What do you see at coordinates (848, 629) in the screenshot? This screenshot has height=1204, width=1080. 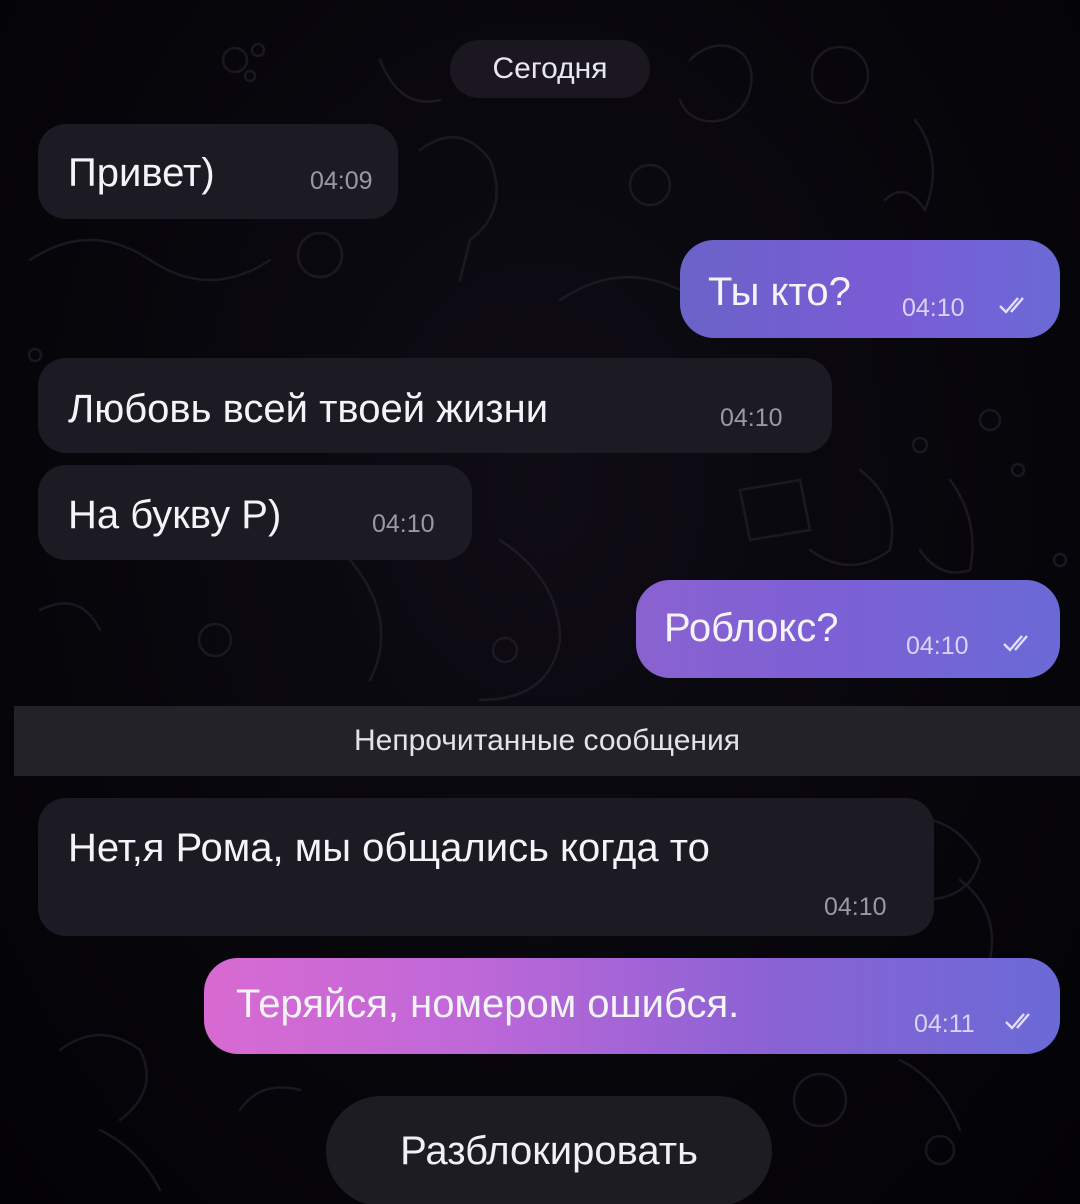 I see `message-bubble-outgoing: Роблокс? 04:10` at bounding box center [848, 629].